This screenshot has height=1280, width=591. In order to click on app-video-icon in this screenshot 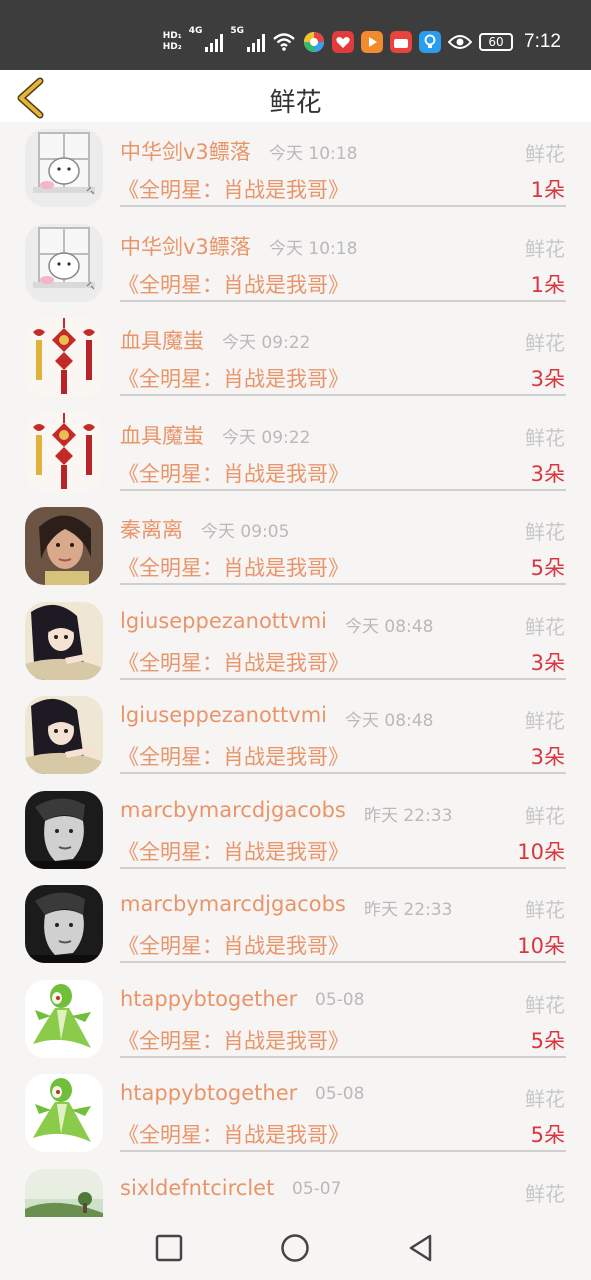, I will do `click(372, 42)`.